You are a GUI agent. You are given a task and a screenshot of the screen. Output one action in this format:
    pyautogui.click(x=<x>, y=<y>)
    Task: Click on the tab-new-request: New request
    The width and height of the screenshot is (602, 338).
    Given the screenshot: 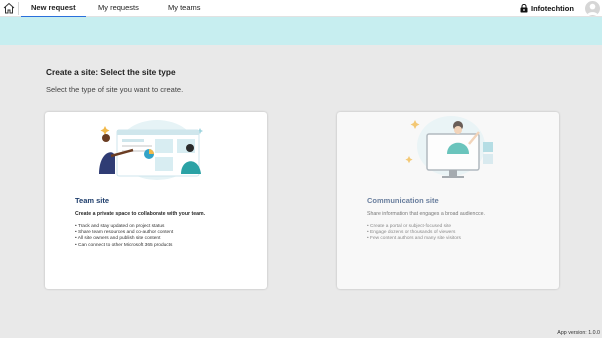 What is the action you would take?
    pyautogui.click(x=53, y=9)
    